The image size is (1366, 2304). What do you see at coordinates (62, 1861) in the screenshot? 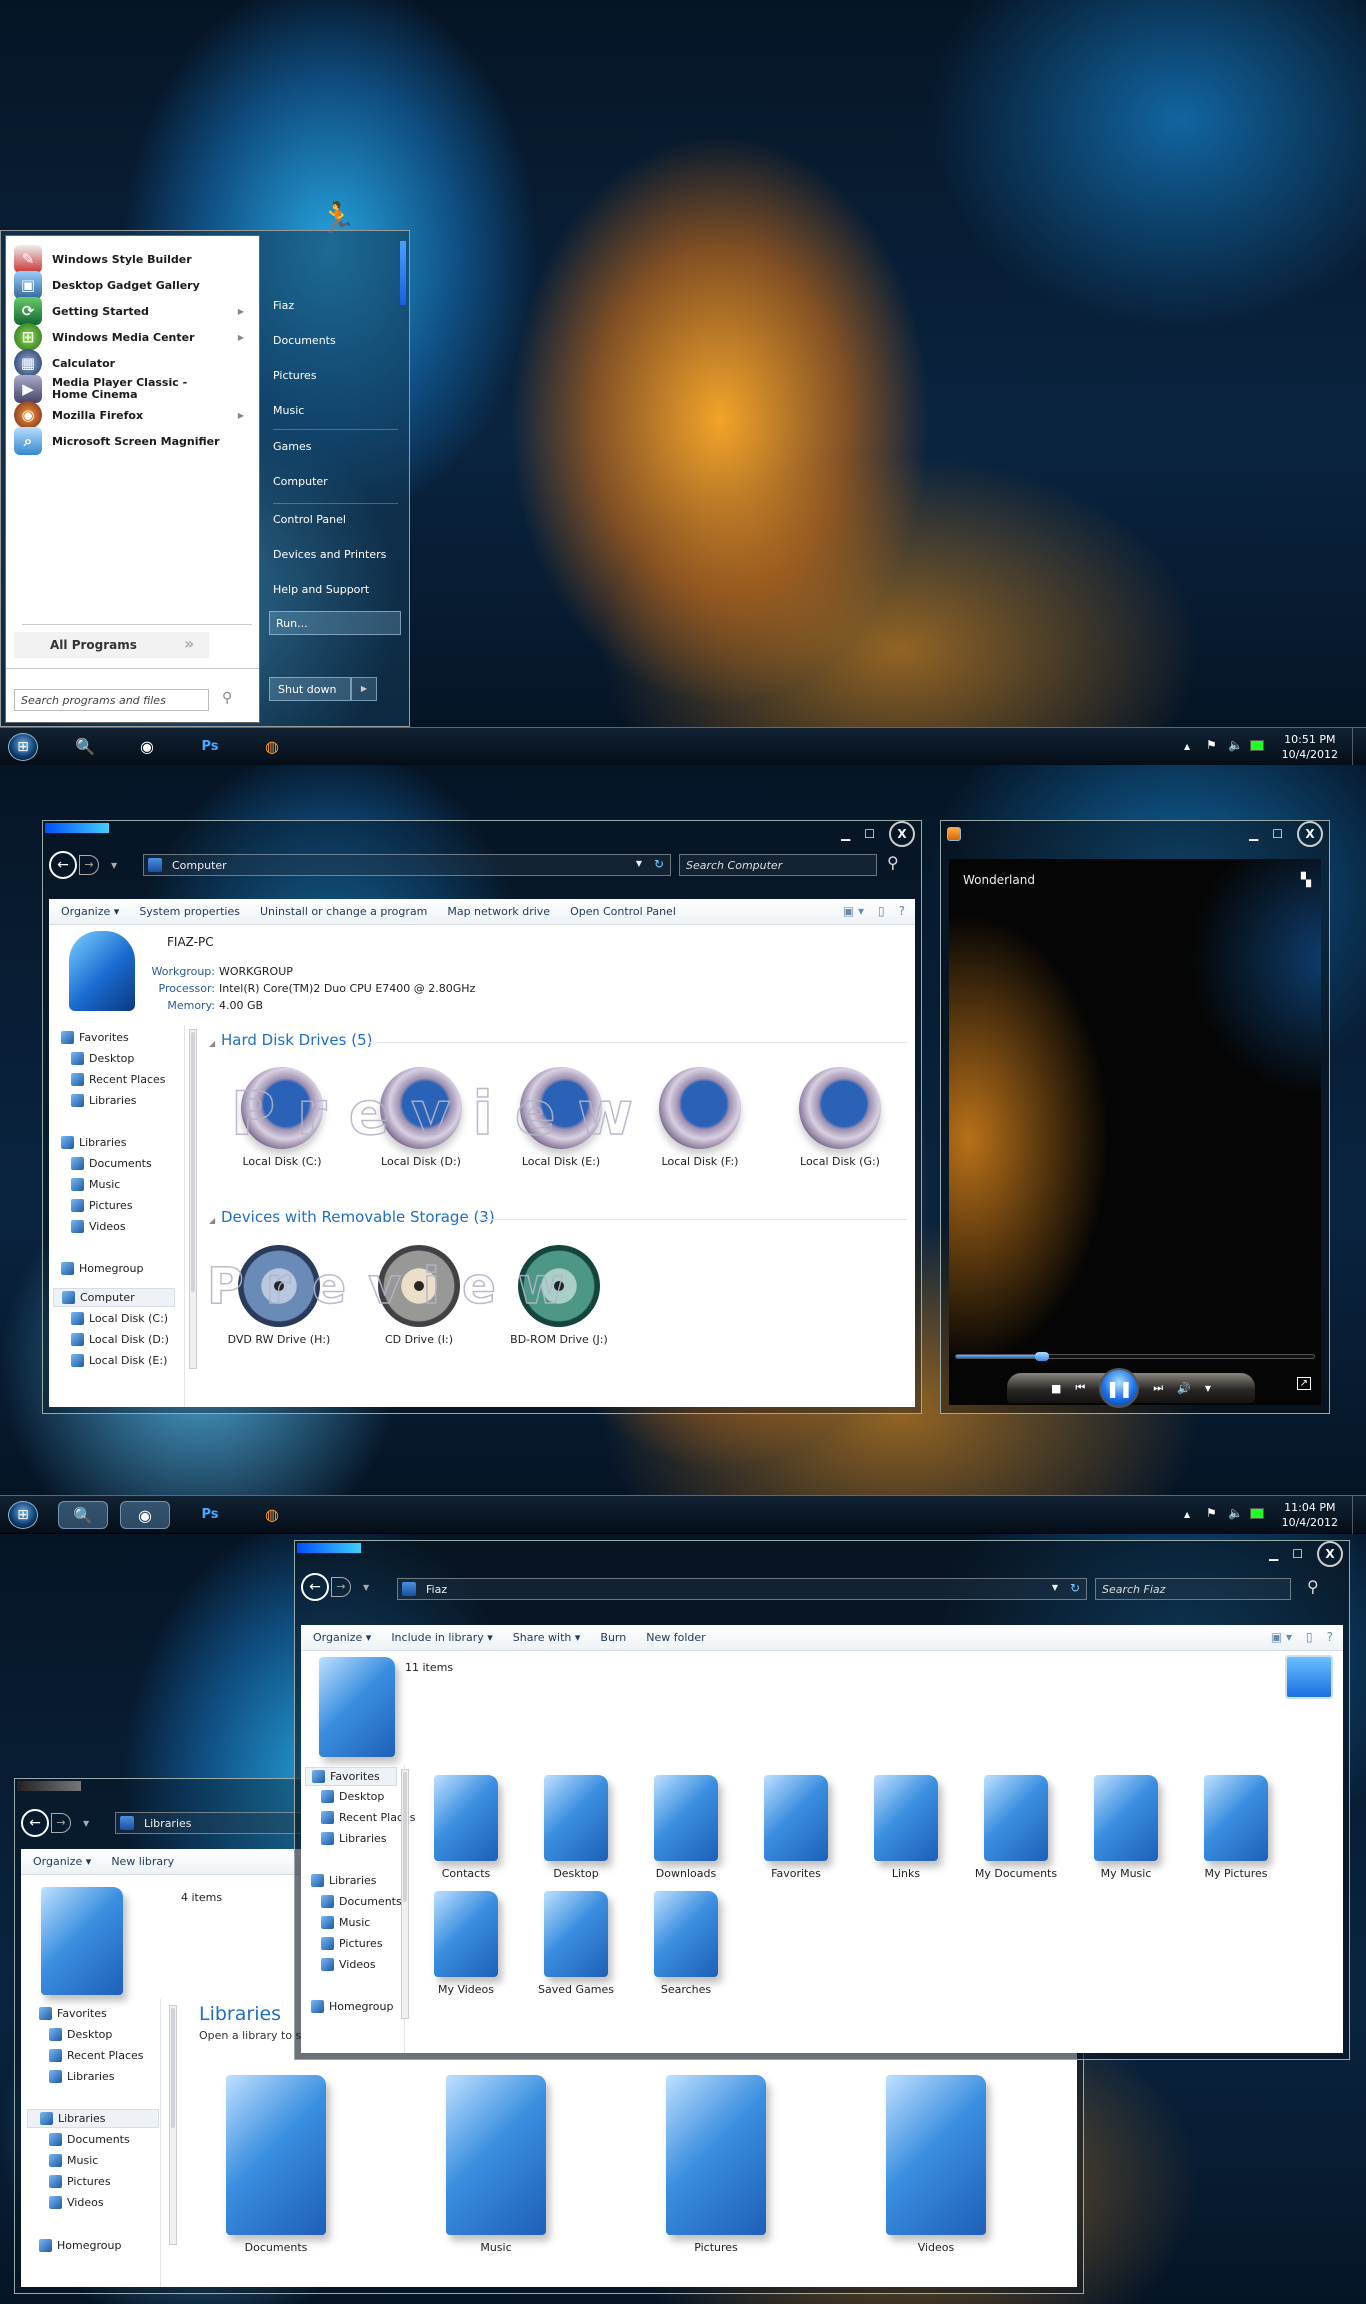
I see `cmd-organize: Organize ▾` at bounding box center [62, 1861].